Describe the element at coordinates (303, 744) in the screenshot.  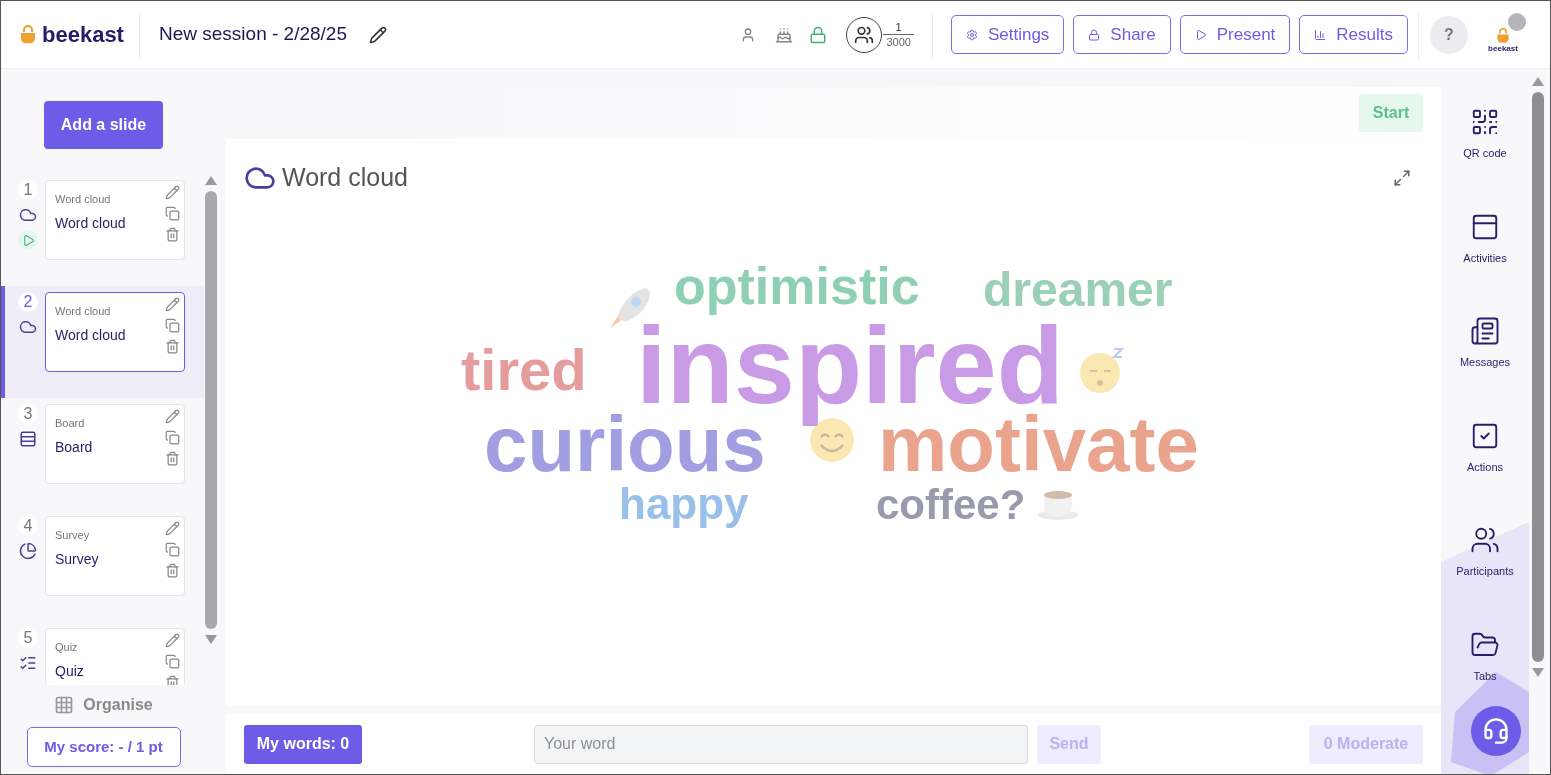
I see `my-words-button: My words: 0` at that location.